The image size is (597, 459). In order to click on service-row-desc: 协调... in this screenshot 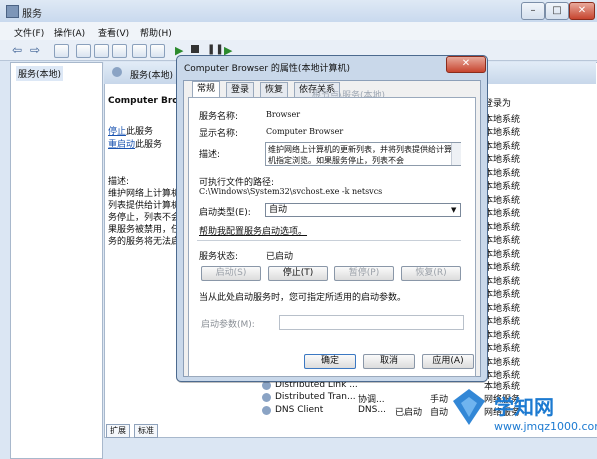, I will do `click(371, 400)`.